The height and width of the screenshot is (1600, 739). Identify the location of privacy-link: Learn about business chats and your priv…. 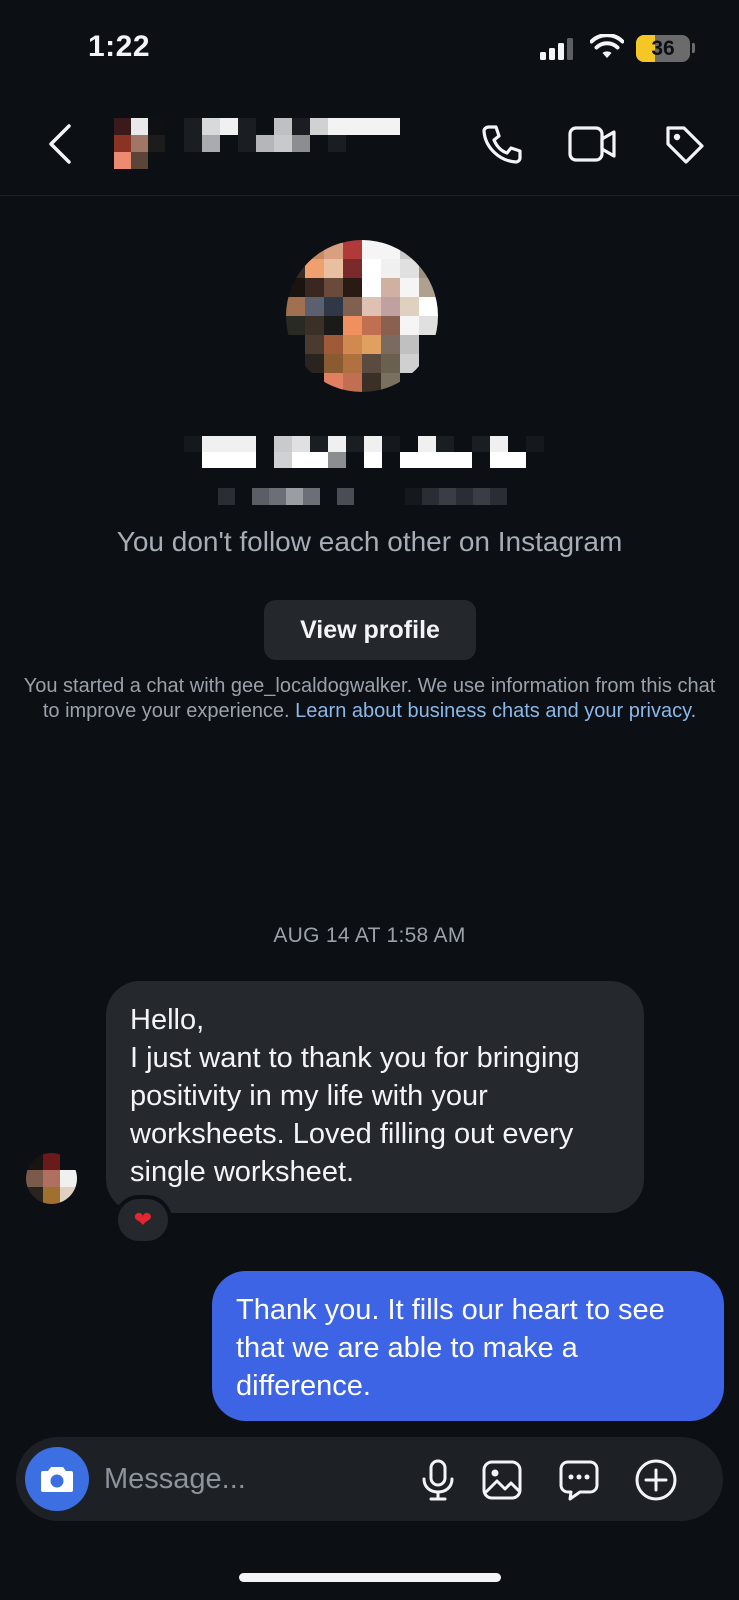
(495, 711).